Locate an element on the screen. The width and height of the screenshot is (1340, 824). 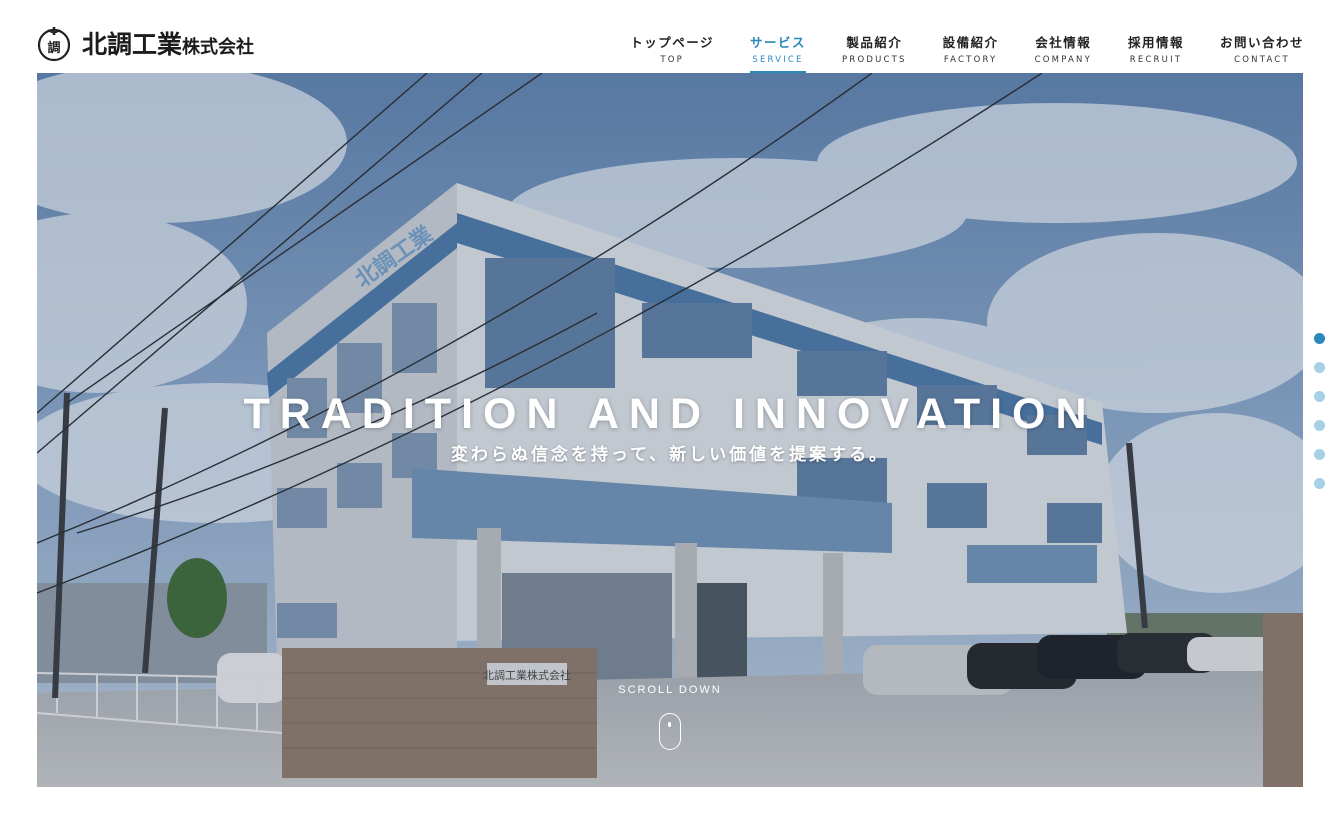
scroll-mouse-icon is located at coordinates (670, 731).